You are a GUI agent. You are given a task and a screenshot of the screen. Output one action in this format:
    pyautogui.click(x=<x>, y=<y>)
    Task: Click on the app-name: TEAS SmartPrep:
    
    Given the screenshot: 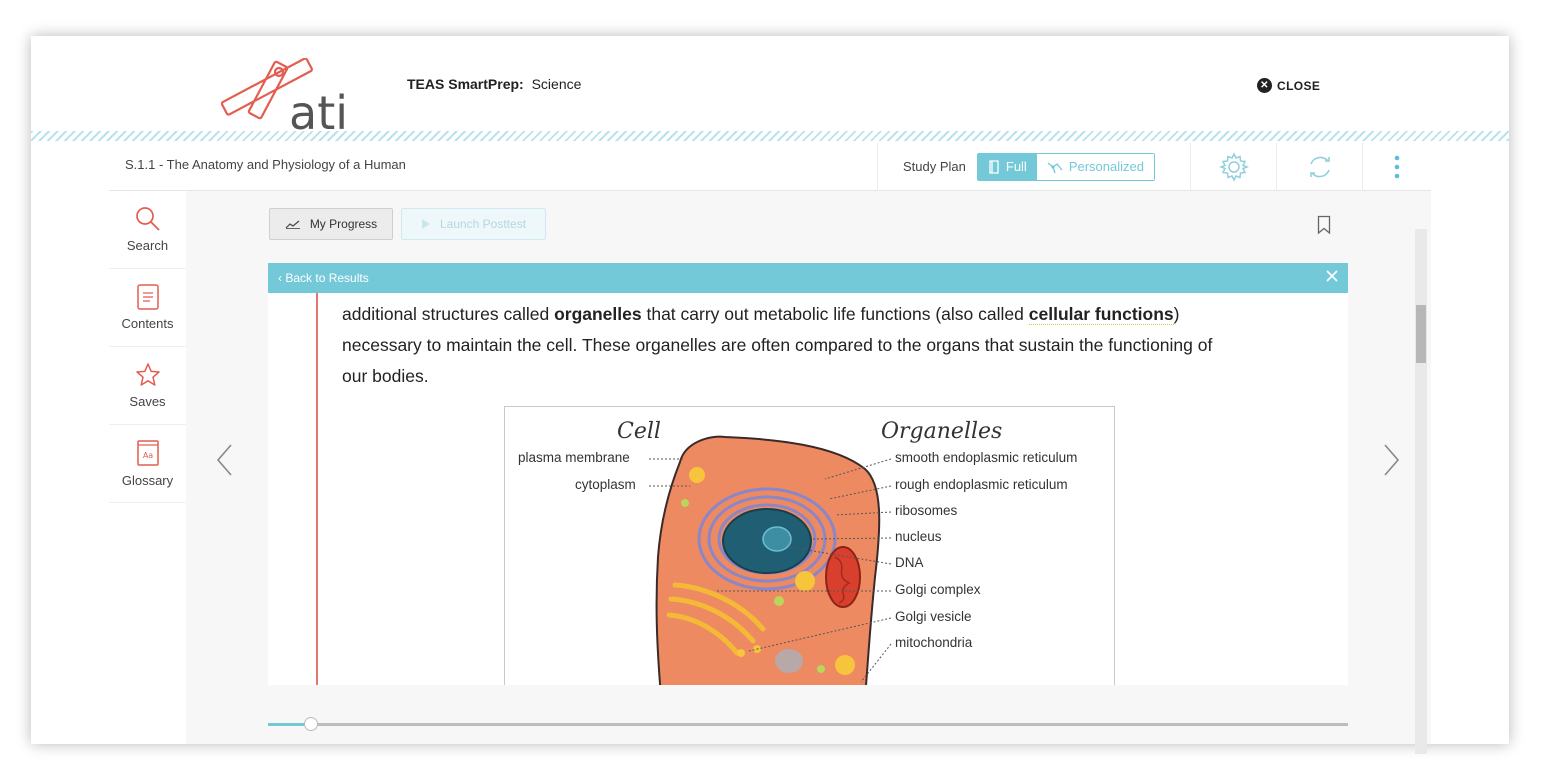 What is the action you would take?
    pyautogui.click(x=465, y=84)
    